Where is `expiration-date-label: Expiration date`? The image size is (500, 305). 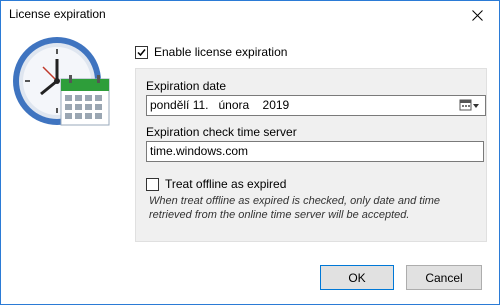 expiration-date-label: Expiration date is located at coordinates (186, 86).